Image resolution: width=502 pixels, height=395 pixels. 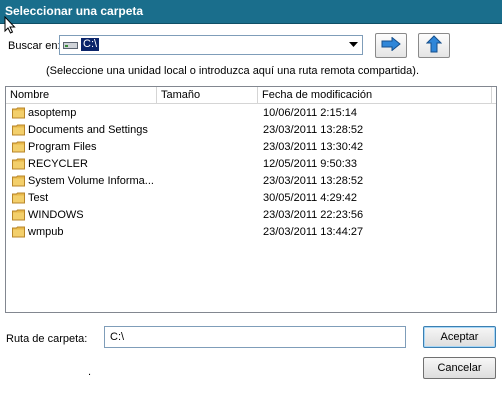 I want to click on chevron-down-icon, so click(x=353, y=45).